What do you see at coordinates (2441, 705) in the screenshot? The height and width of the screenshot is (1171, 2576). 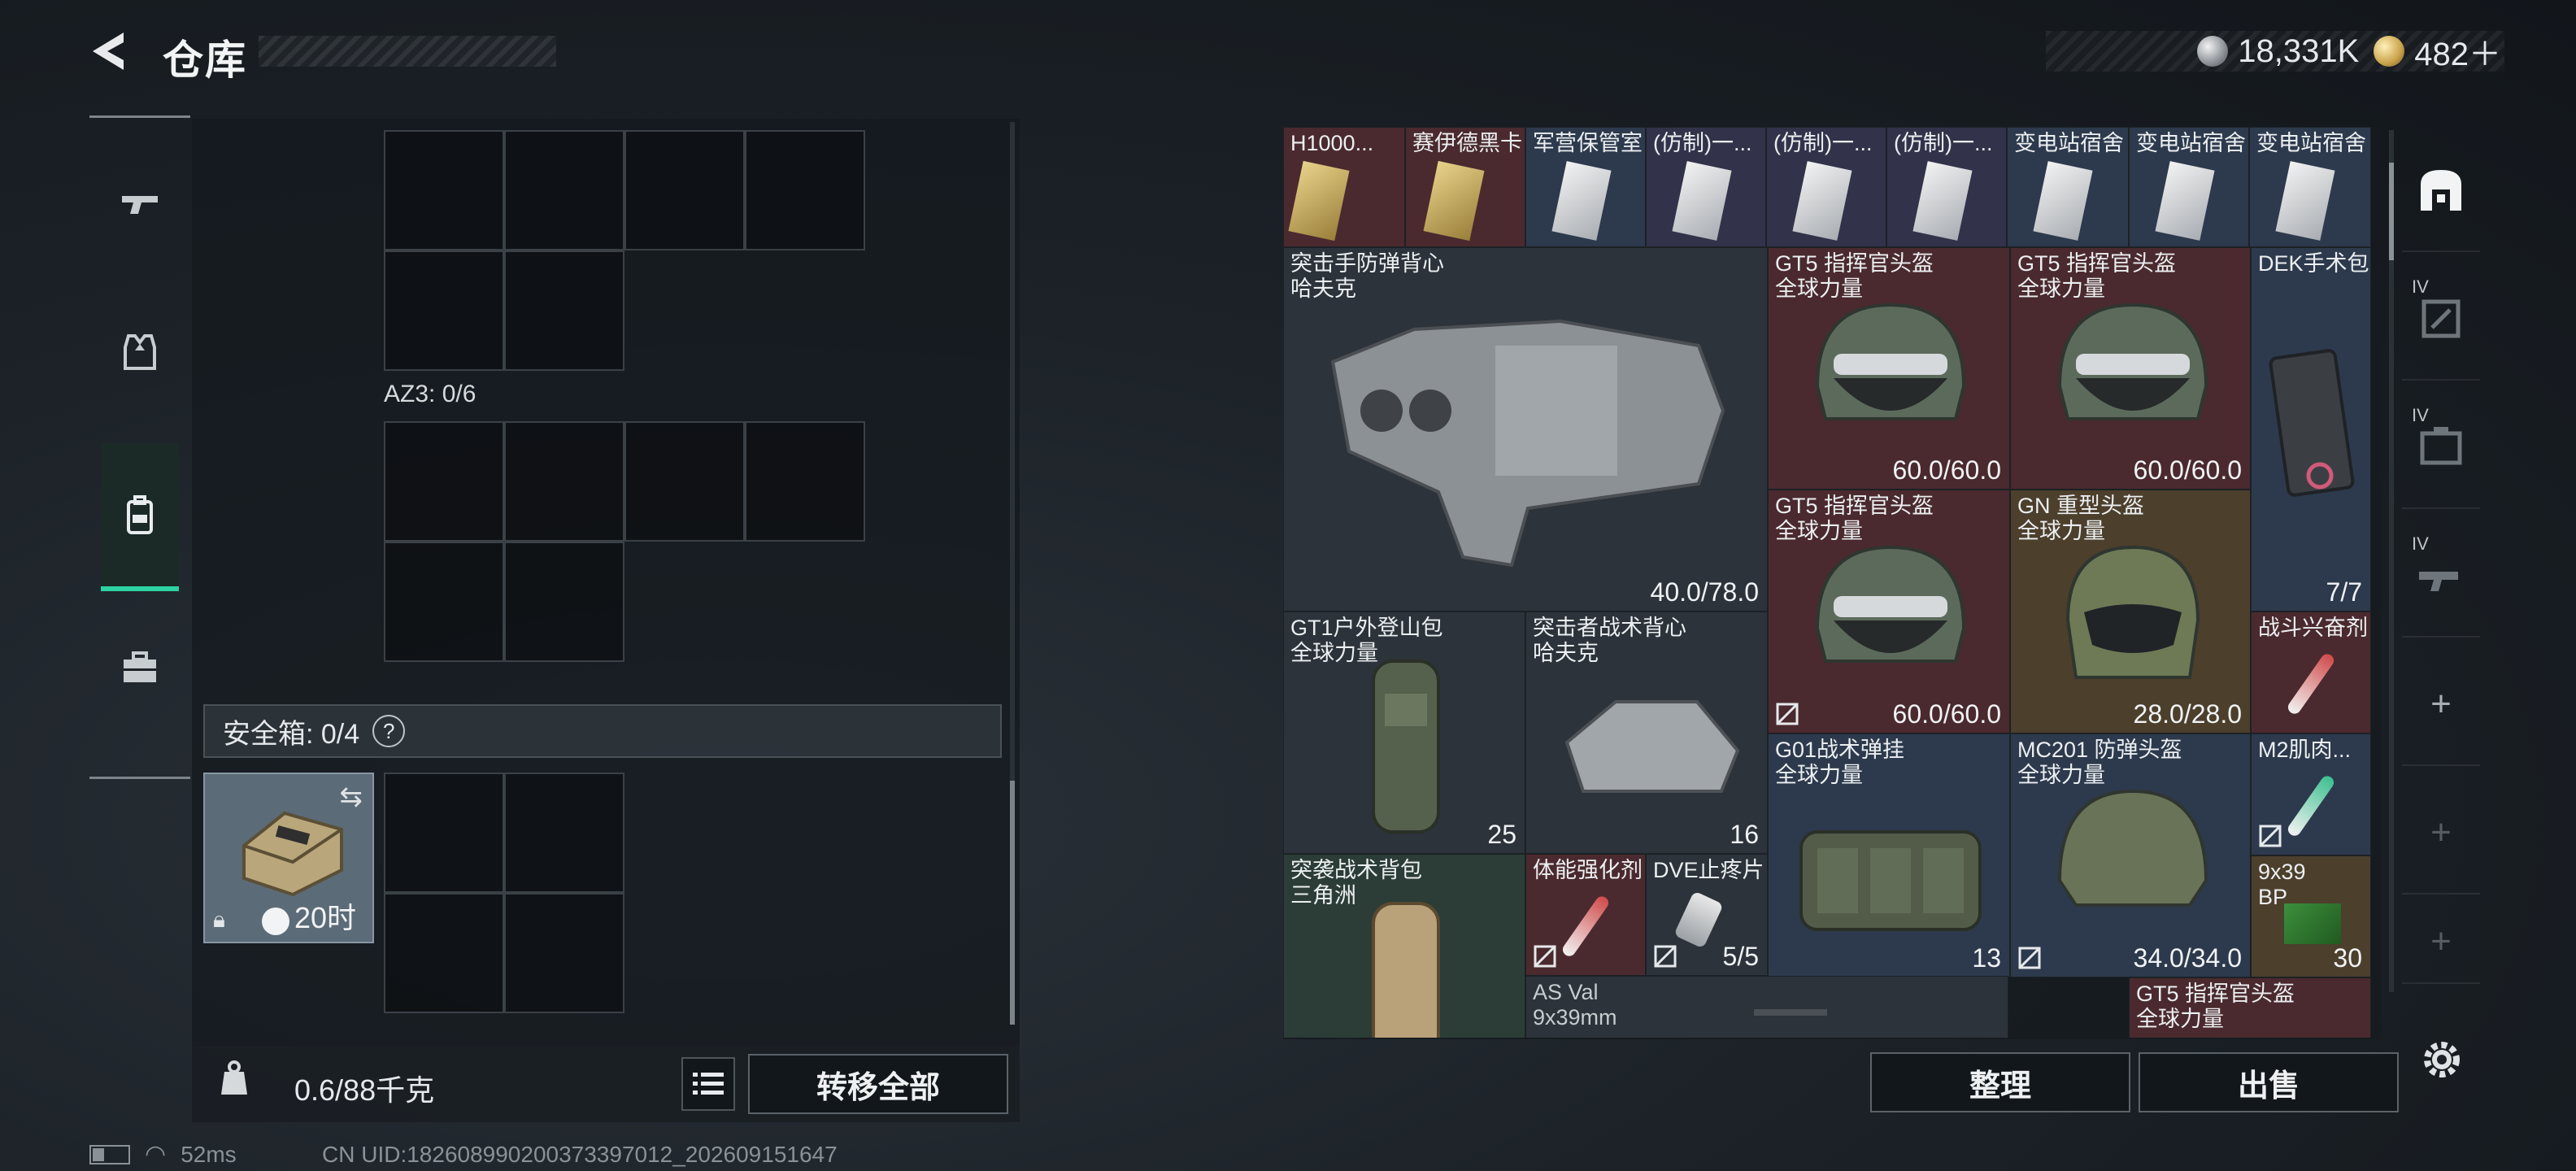 I see `add-slot-button-1: +` at bounding box center [2441, 705].